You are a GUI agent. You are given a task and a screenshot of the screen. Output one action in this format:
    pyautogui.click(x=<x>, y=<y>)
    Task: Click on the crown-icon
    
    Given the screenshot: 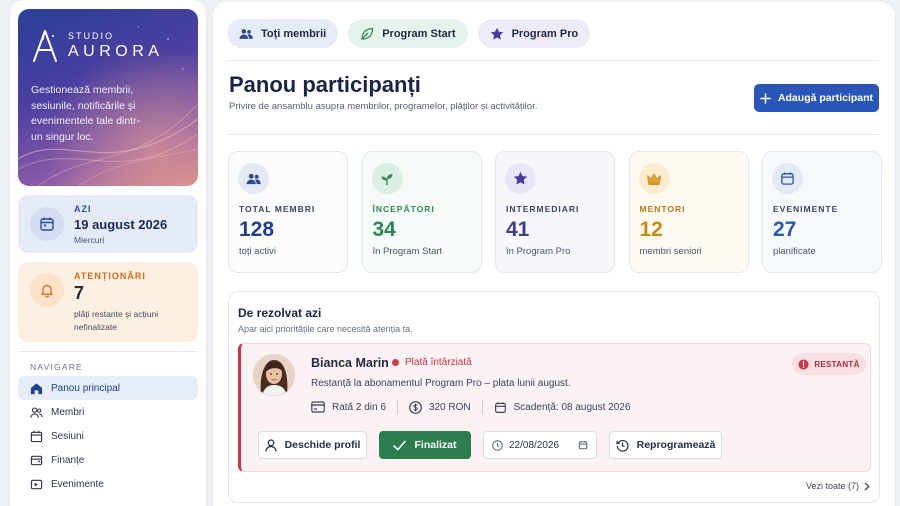 What is the action you would take?
    pyautogui.click(x=654, y=178)
    